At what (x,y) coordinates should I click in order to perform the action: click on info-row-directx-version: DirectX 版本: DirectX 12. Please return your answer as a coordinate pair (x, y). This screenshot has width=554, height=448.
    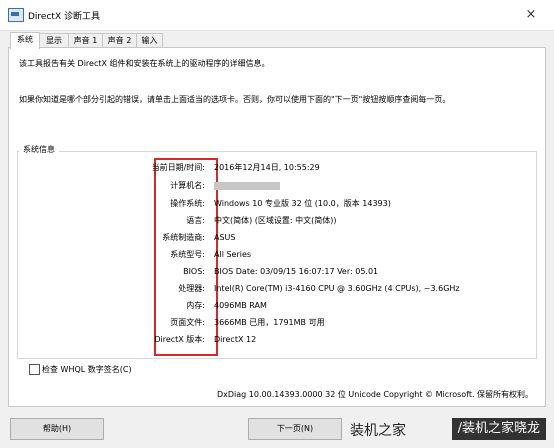
    Looking at the image, I should click on (277, 340).